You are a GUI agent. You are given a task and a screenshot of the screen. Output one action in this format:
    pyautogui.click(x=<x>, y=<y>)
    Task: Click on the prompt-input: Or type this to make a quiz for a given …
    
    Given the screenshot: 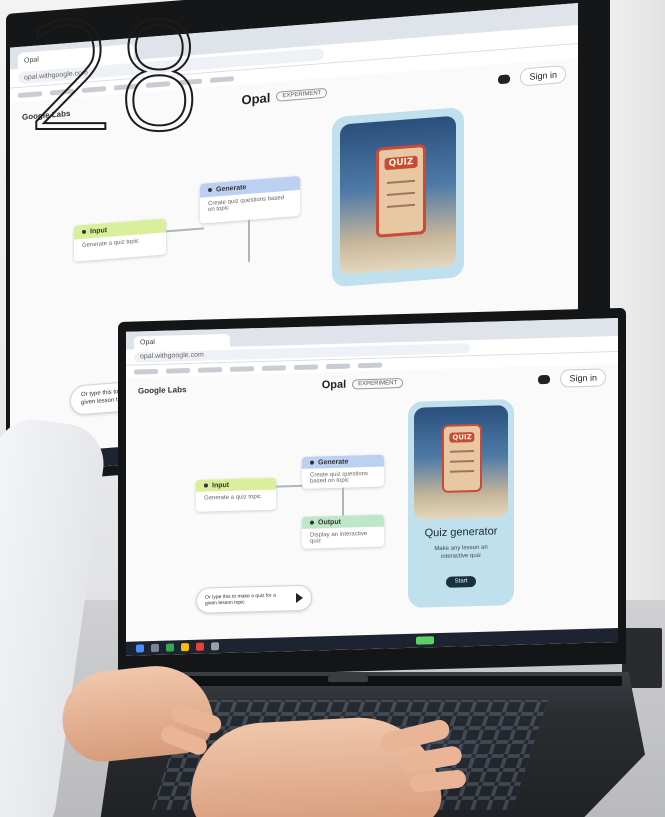 What is the action you would take?
    pyautogui.click(x=254, y=599)
    